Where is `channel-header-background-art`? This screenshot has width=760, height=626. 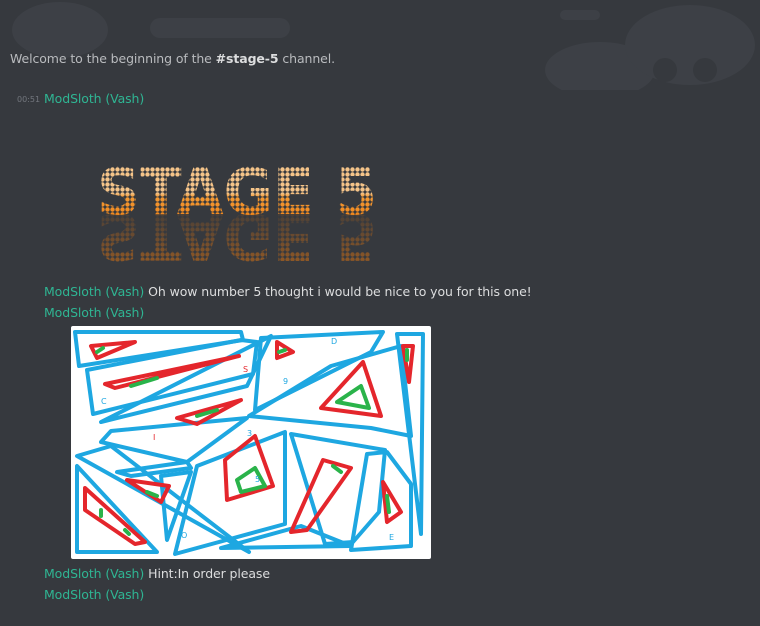
channel-header-background-art is located at coordinates (383, 46).